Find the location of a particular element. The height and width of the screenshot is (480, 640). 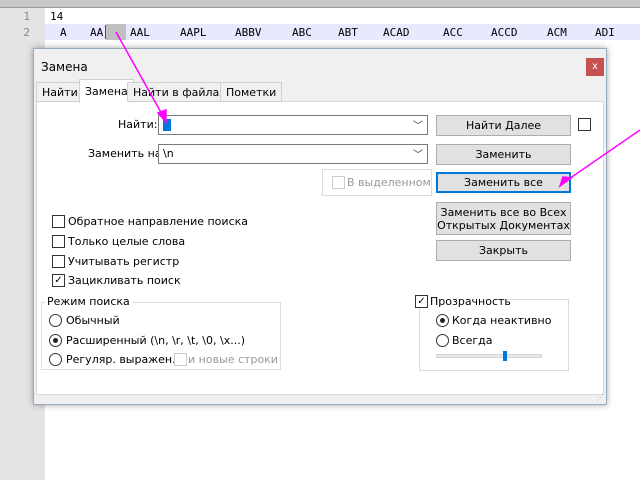

arrow-to-find-input is located at coordinates (139, 74).